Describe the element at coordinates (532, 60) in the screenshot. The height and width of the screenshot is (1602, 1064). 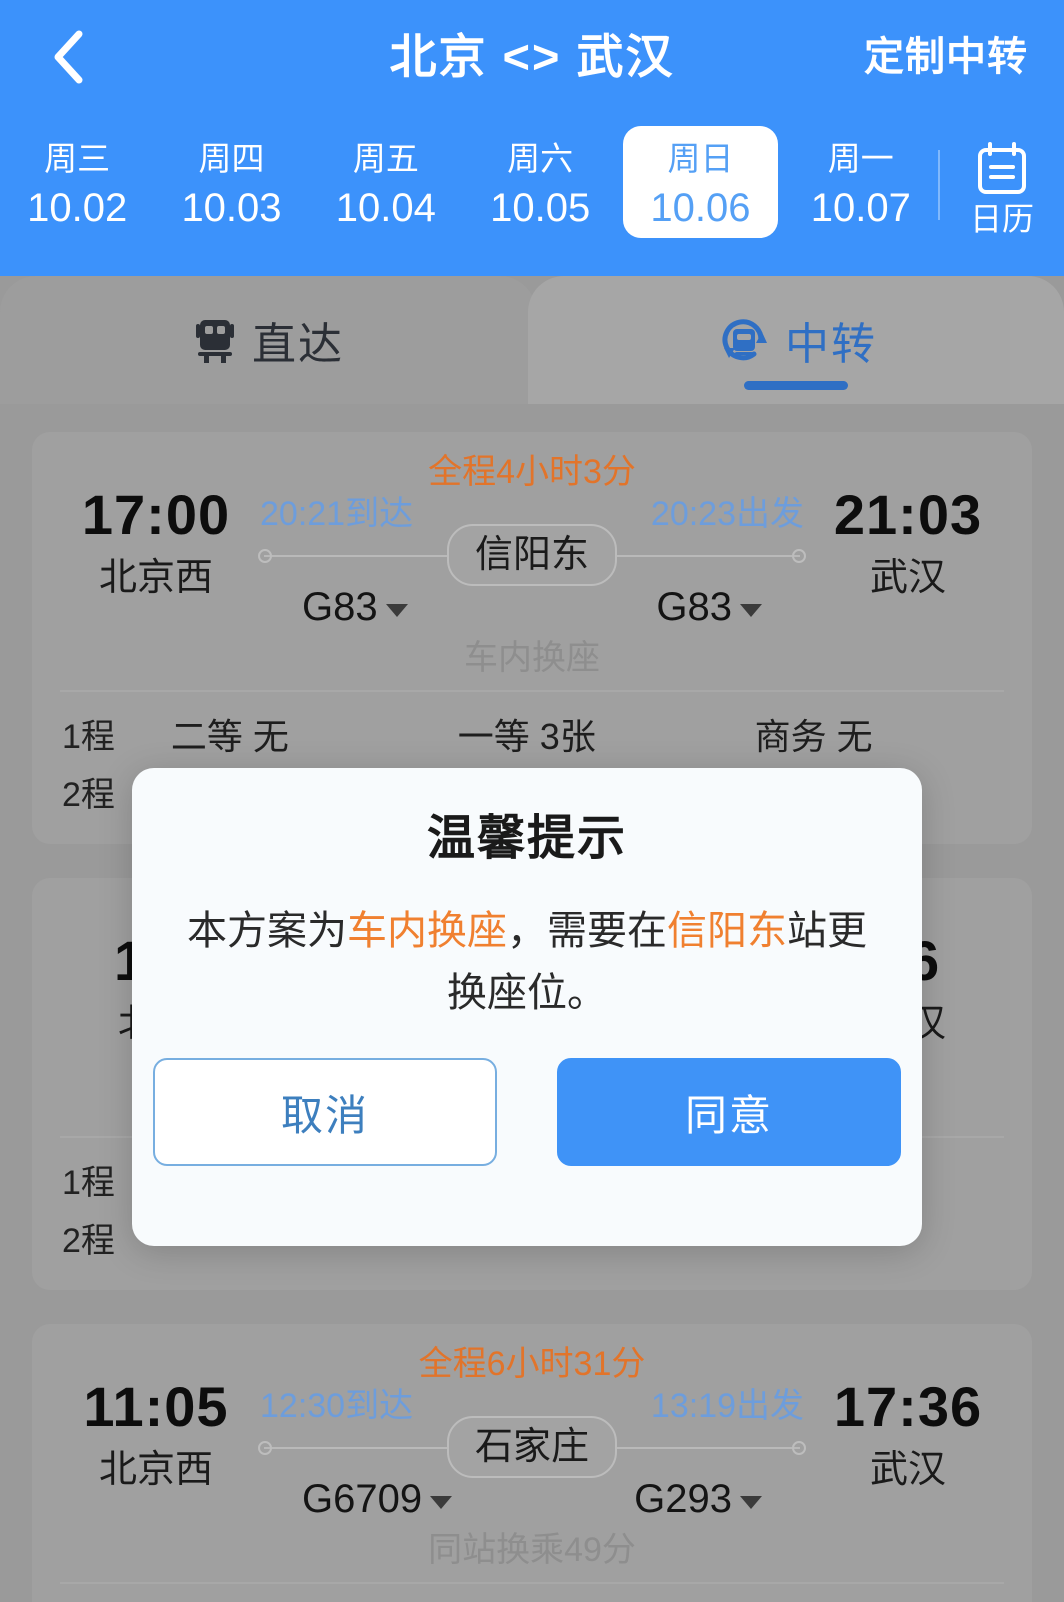
I see `navigation-bar: 北京 <> 武汉 定制中转` at that location.